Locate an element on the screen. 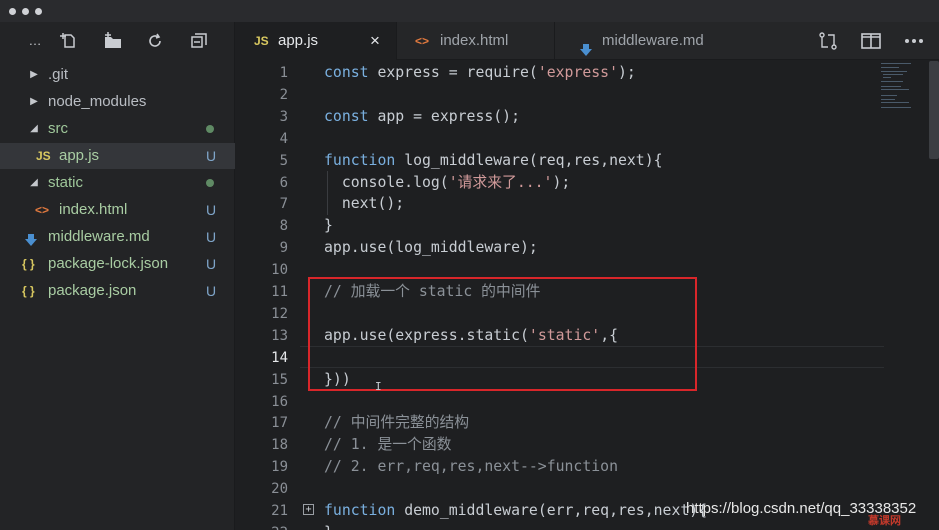 This screenshot has height=530, width=939. line-number: 3 is located at coordinates (283, 117).